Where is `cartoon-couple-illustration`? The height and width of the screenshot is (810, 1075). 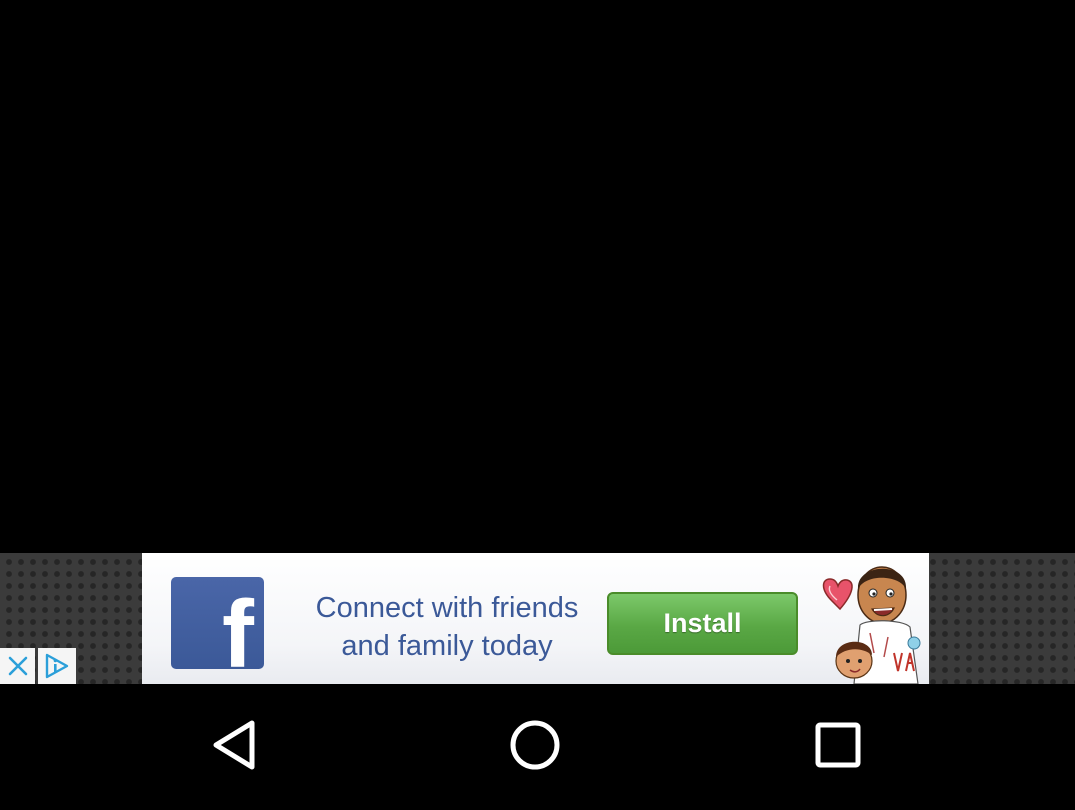 cartoon-couple-illustration is located at coordinates (871, 625).